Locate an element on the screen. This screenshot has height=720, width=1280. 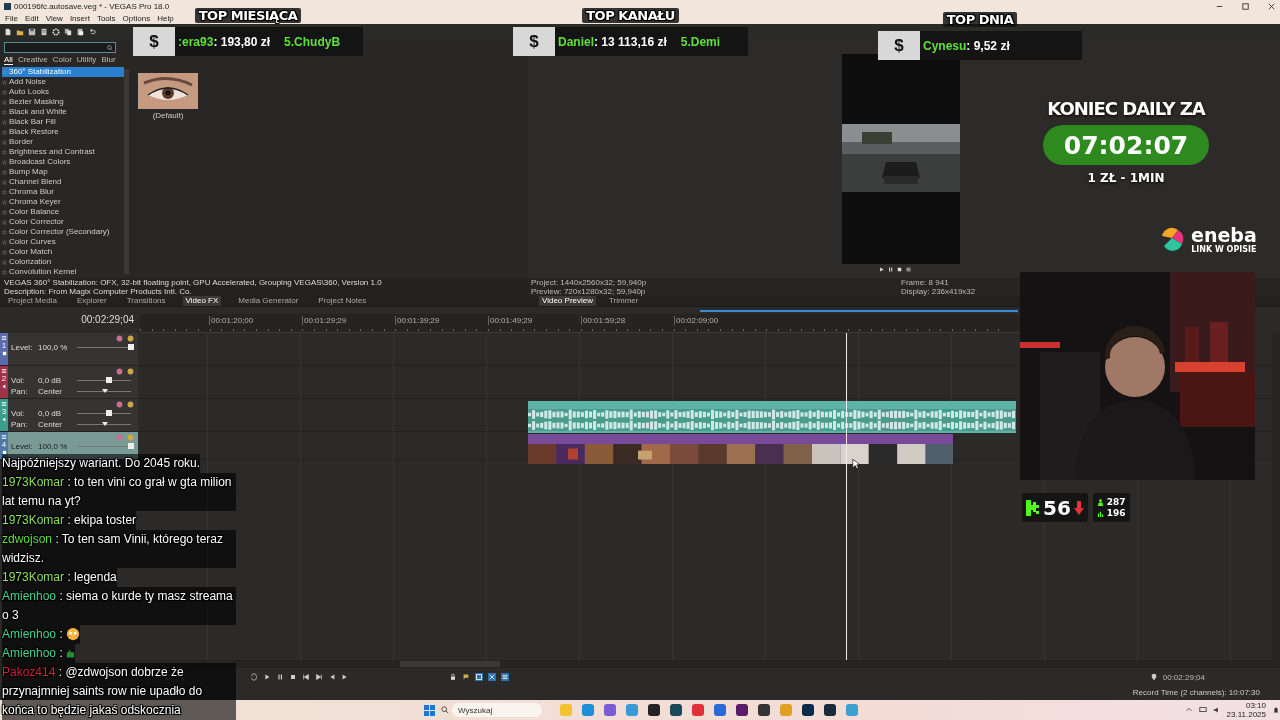
frame-forward-icon is located at coordinates (345, 677).